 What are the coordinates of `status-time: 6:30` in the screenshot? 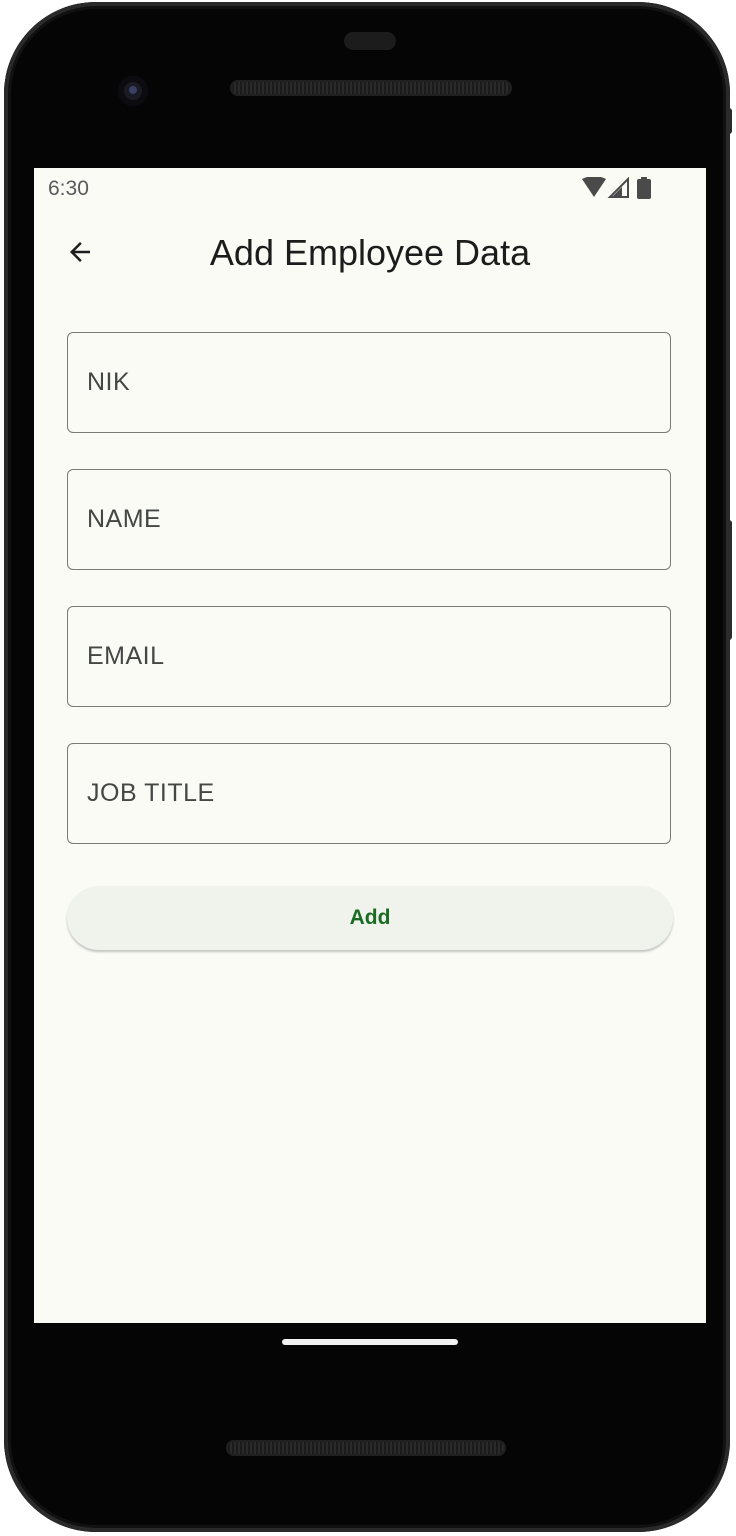 It's located at (68, 188).